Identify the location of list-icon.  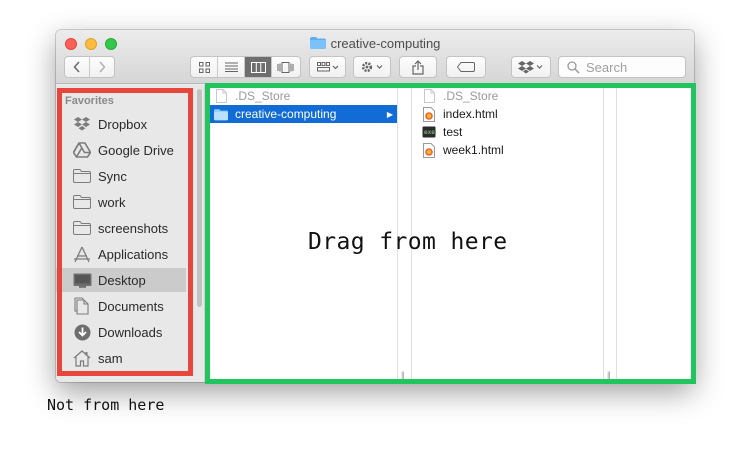
(231, 67).